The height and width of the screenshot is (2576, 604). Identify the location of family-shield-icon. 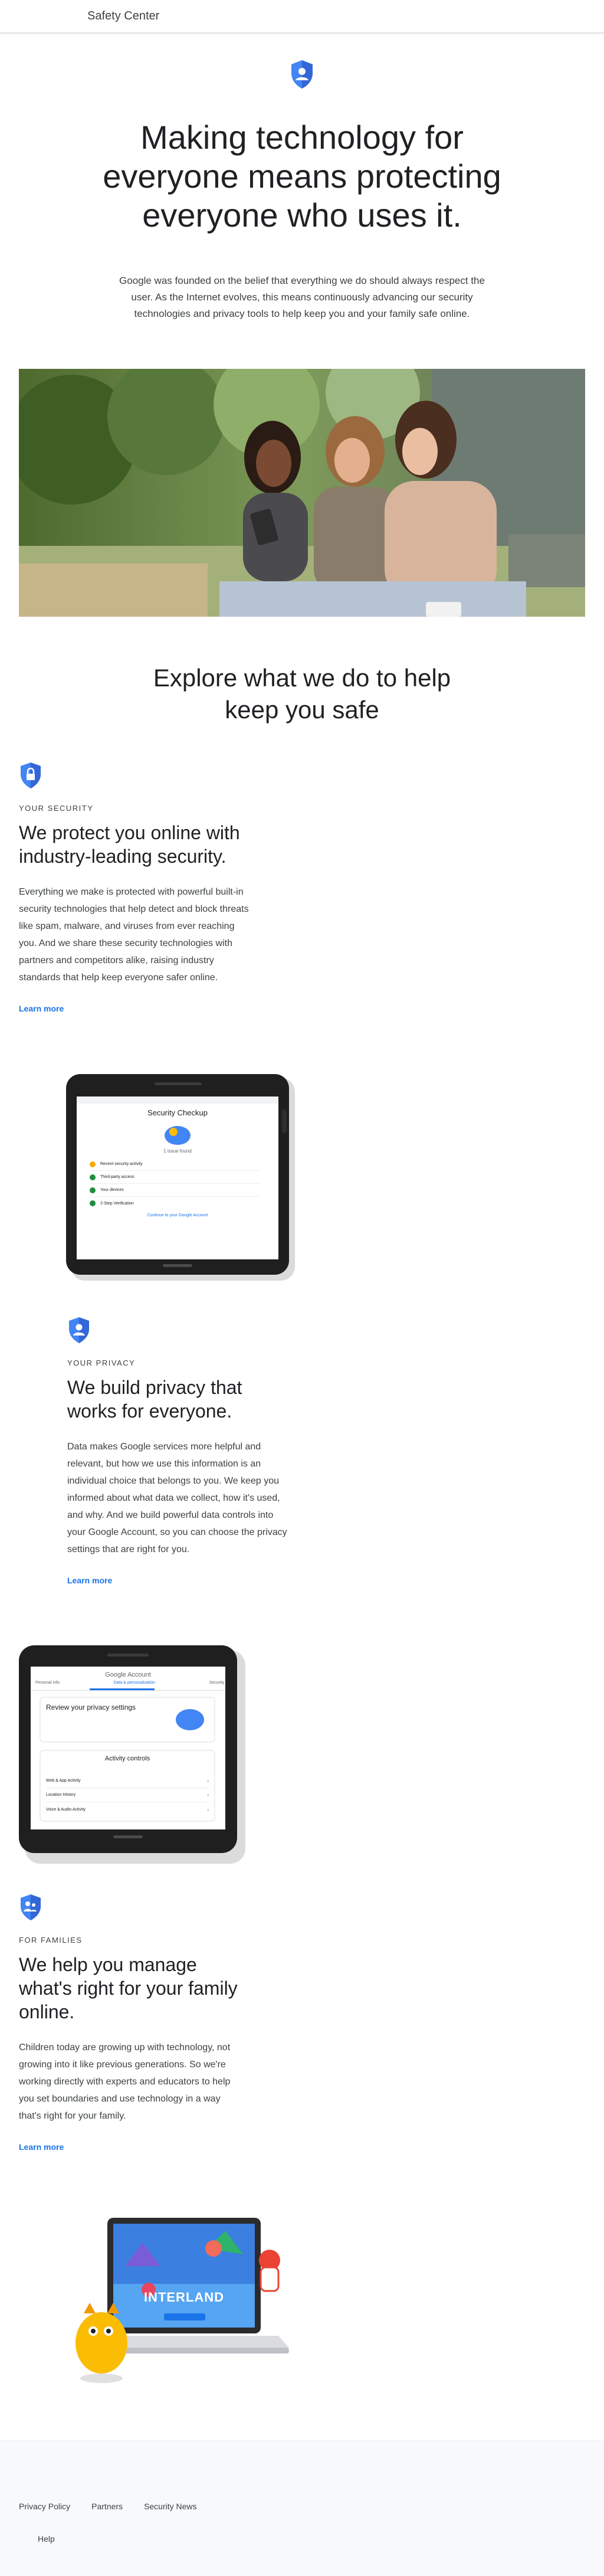
(31, 1907).